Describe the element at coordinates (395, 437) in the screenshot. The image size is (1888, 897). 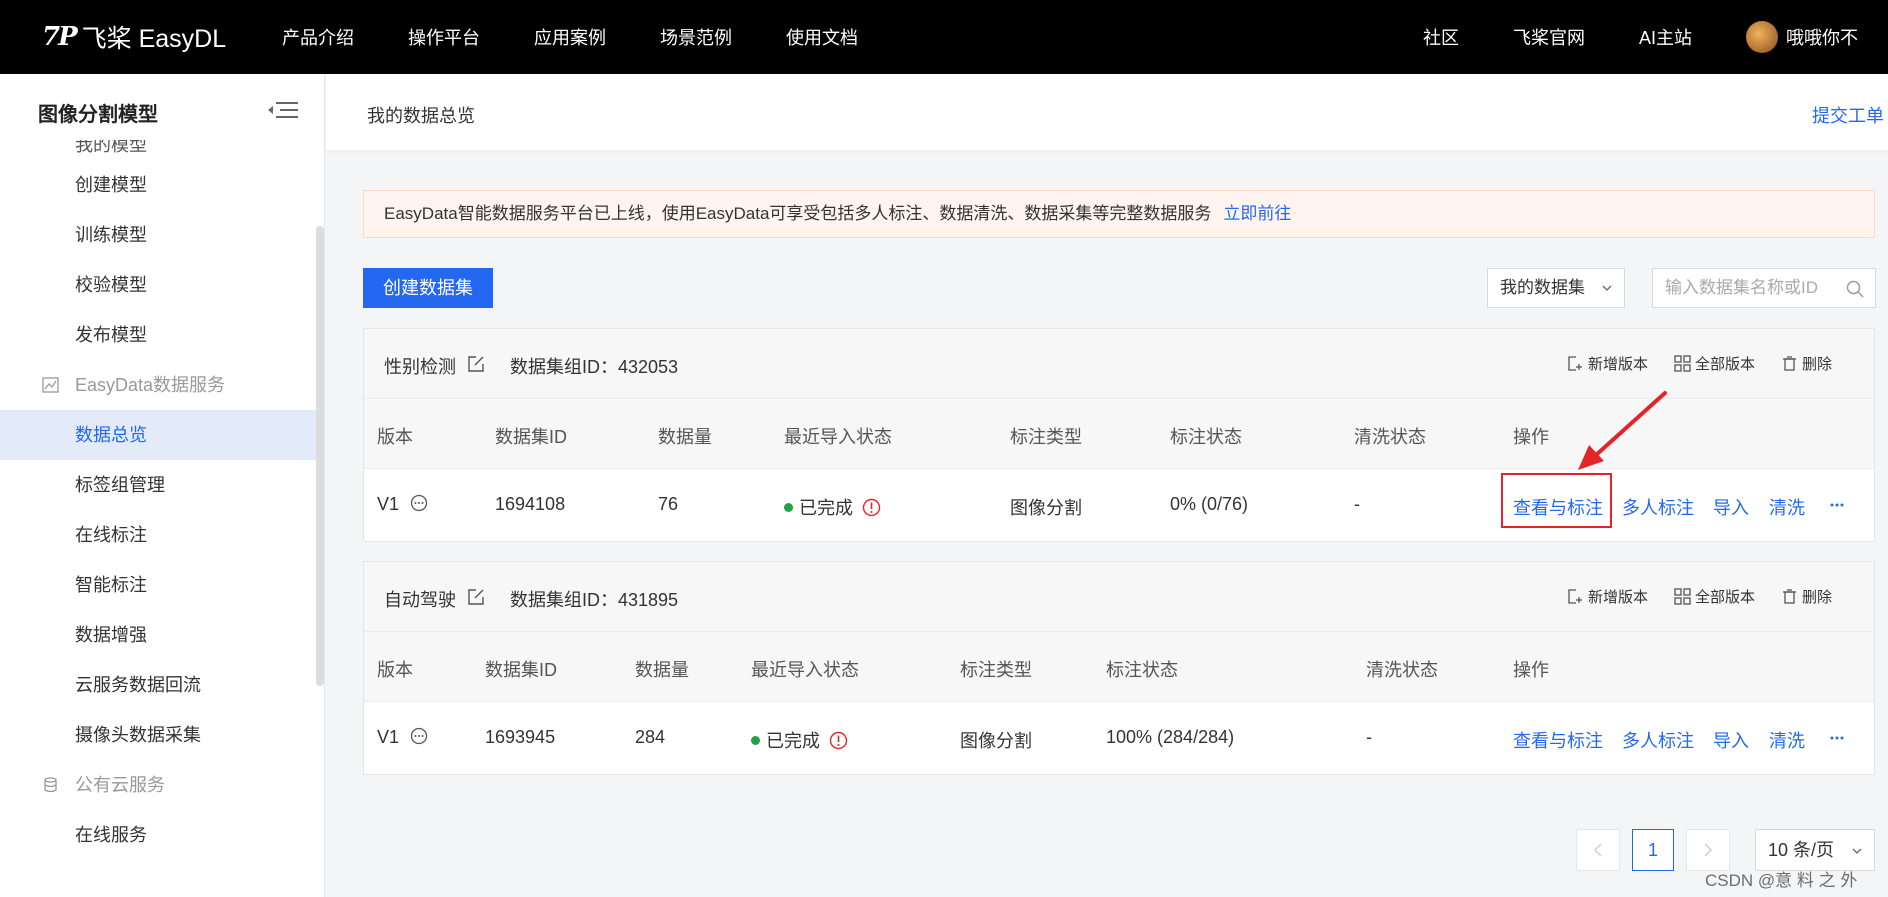
I see `col-version: 版本` at that location.